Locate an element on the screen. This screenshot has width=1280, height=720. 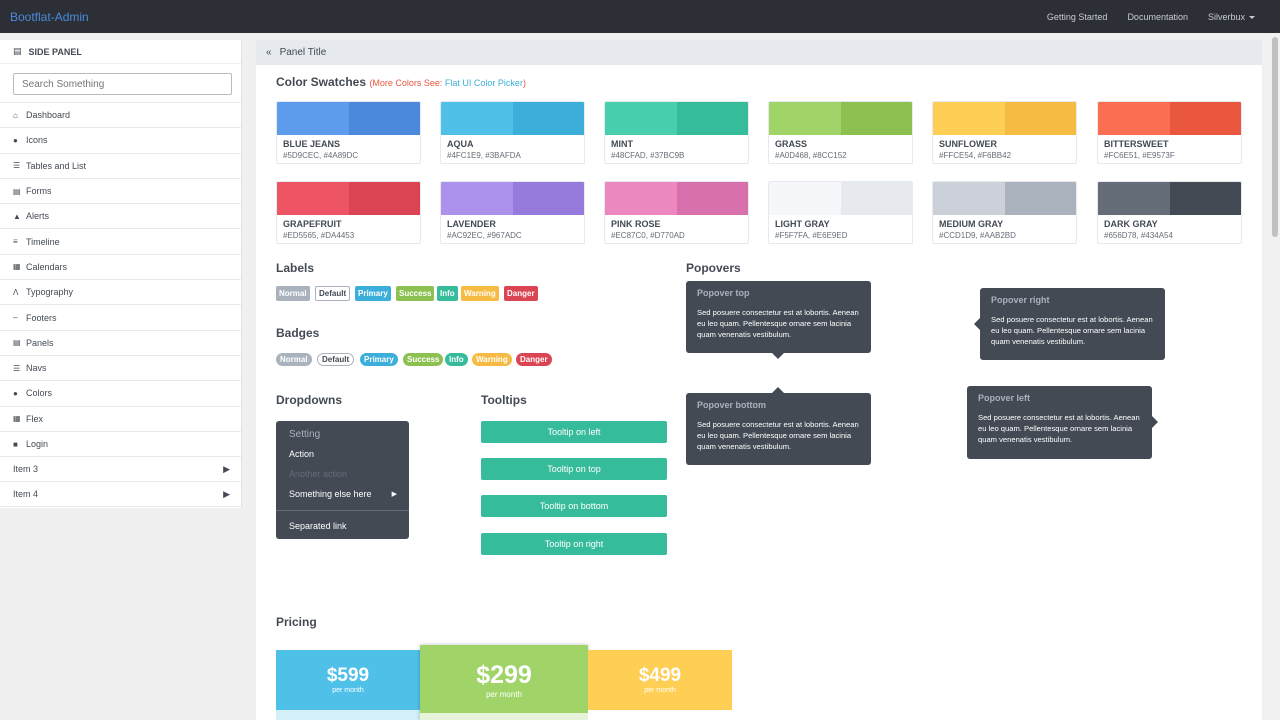
label-normal: Normal is located at coordinates (293, 293).